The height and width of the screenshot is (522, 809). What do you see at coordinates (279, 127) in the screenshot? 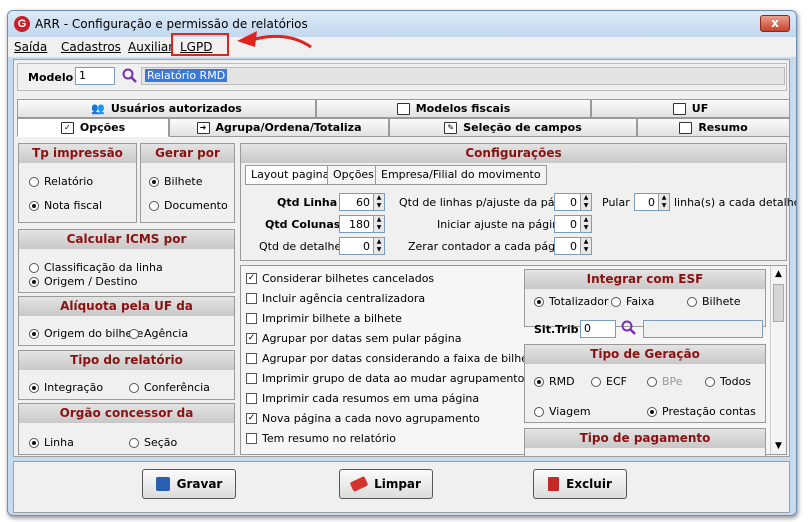
I see `tab-agrupa: ➜ Agrupa/Ordena/Totaliza` at bounding box center [279, 127].